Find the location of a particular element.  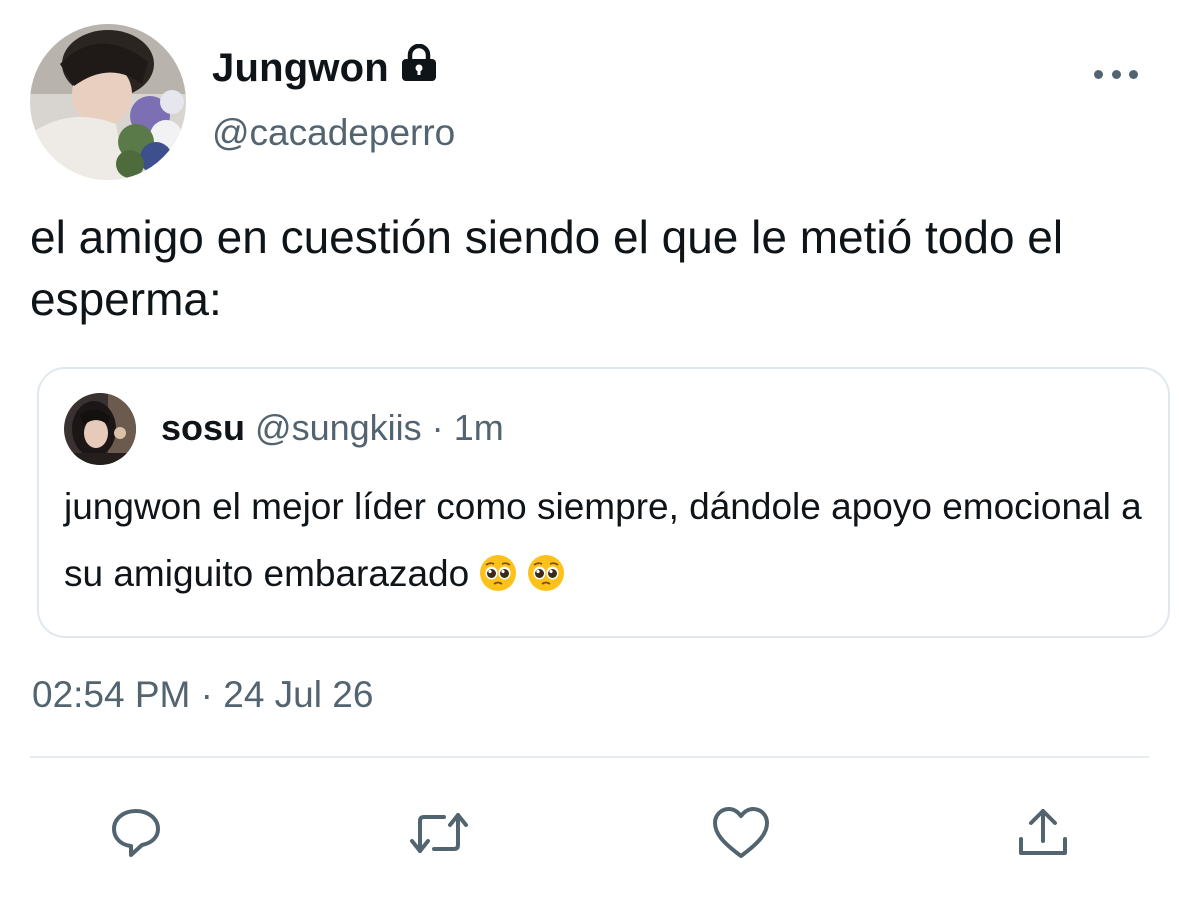

retweet-icon is located at coordinates (439, 833).